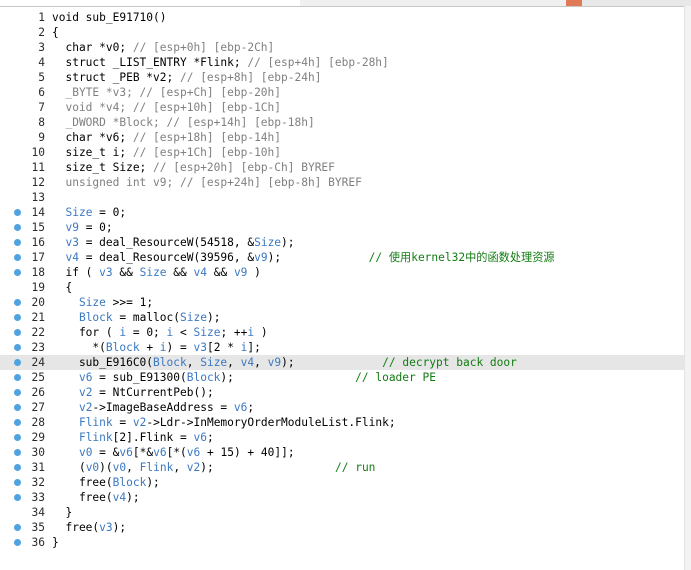 This screenshot has height=570, width=691. Describe the element at coordinates (24, 512) in the screenshot. I see `line-gutter: 34` at that location.